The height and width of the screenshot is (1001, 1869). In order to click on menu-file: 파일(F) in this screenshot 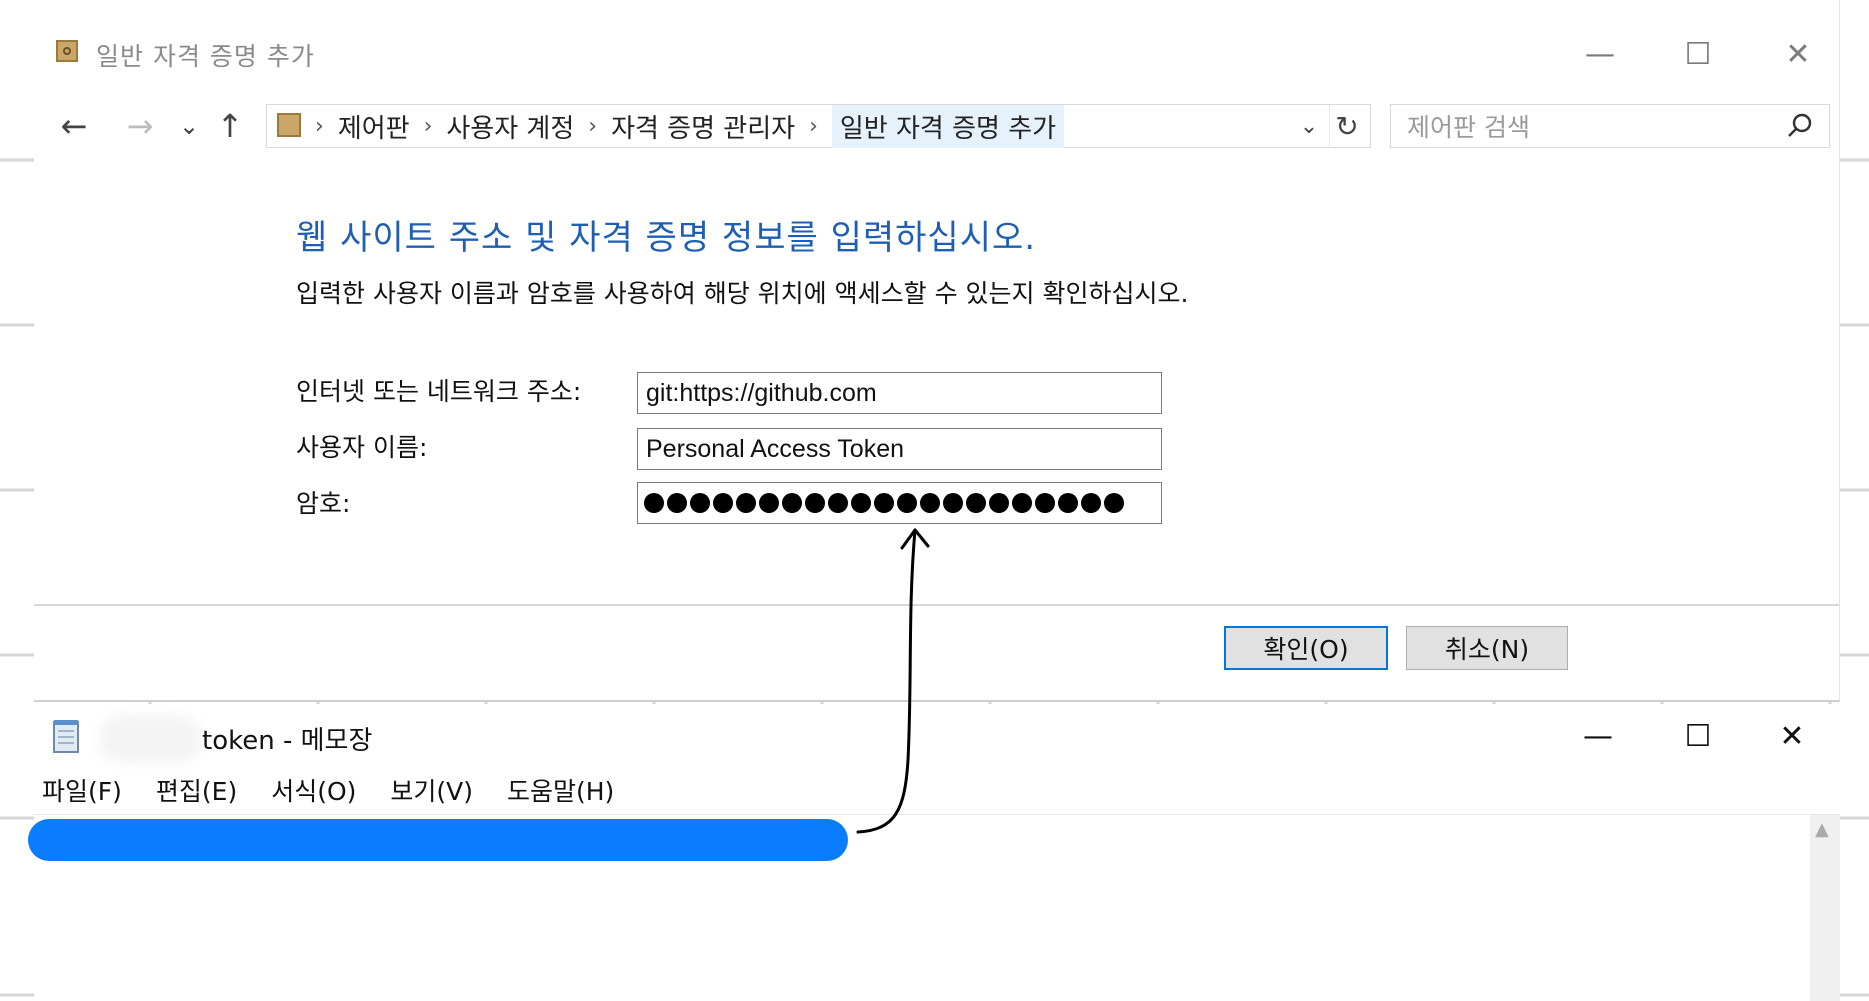, I will do `click(82, 790)`.